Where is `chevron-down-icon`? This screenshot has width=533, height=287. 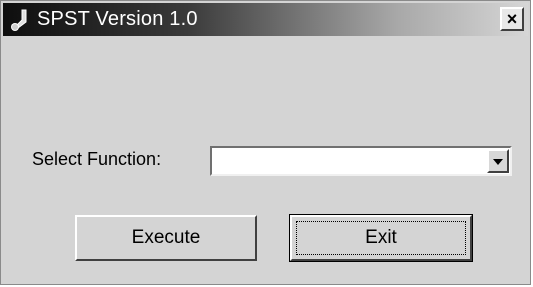 chevron-down-icon is located at coordinates (498, 161).